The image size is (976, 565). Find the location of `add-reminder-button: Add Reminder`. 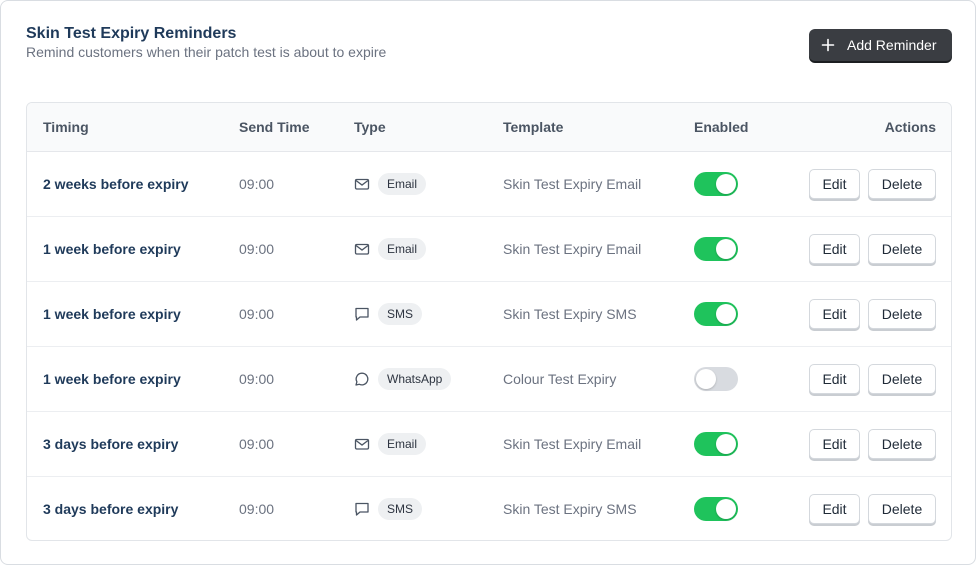

add-reminder-button: Add Reminder is located at coordinates (880, 45).